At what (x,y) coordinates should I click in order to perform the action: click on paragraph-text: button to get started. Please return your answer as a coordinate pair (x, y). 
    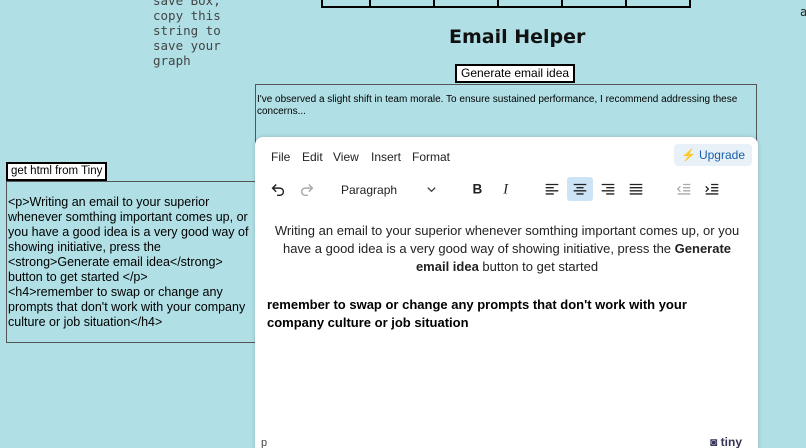
    Looking at the image, I should click on (538, 266).